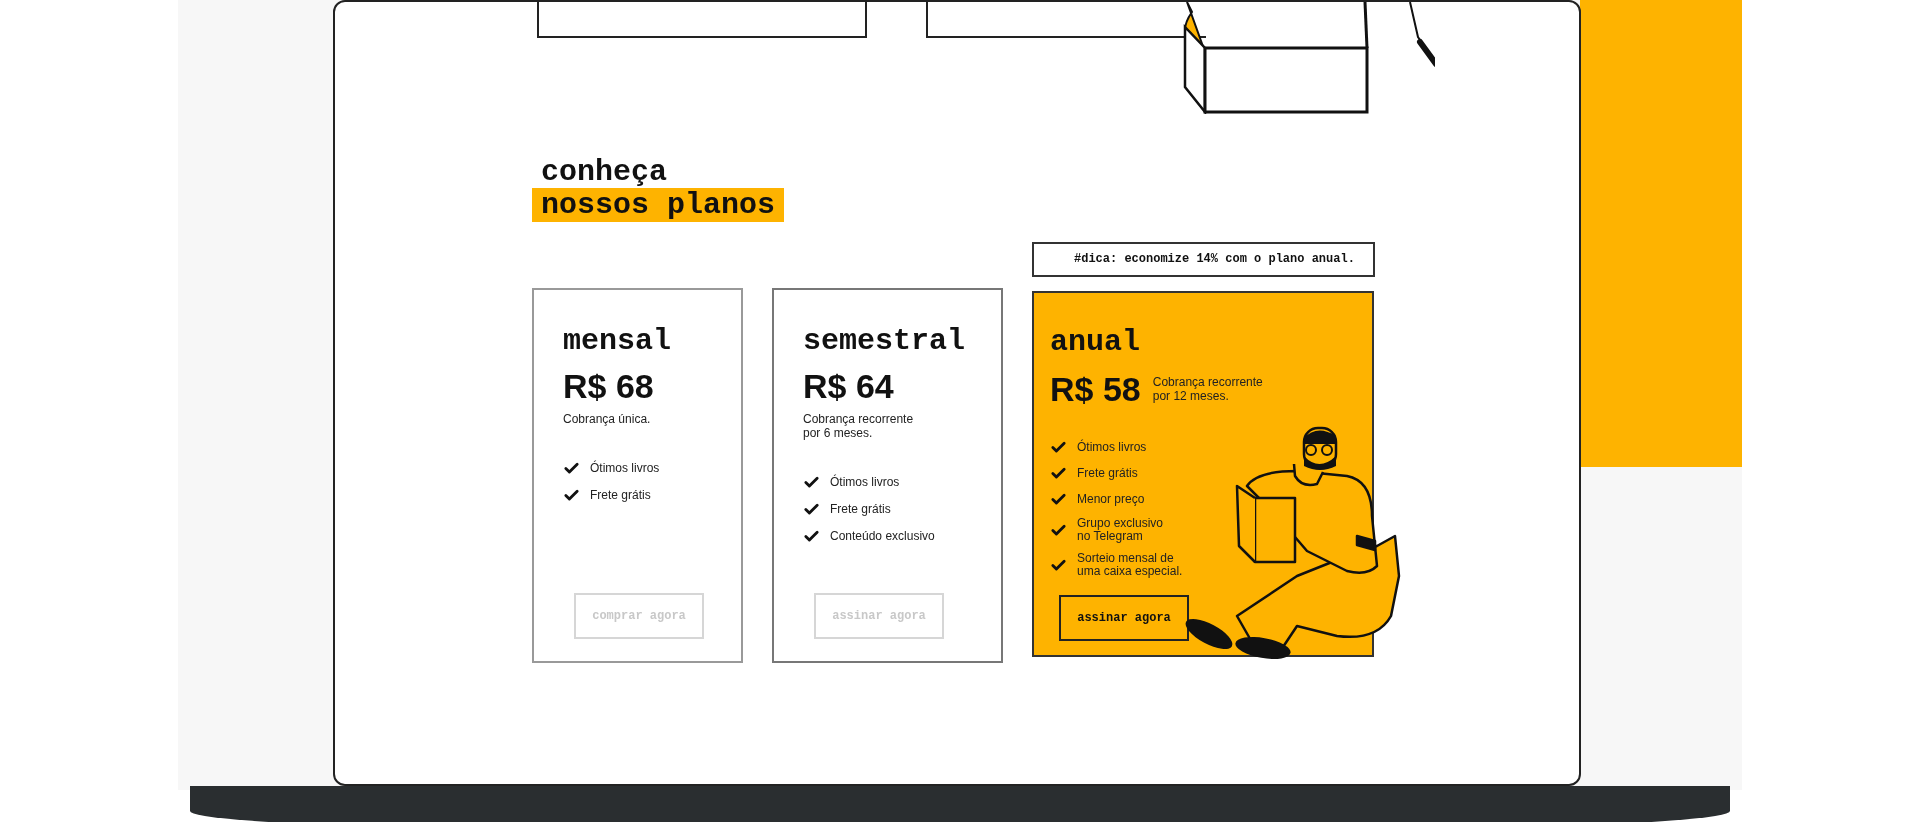 The width and height of the screenshot is (1920, 822). What do you see at coordinates (607, 419) in the screenshot?
I see `billing-text: Cobrança única.` at bounding box center [607, 419].